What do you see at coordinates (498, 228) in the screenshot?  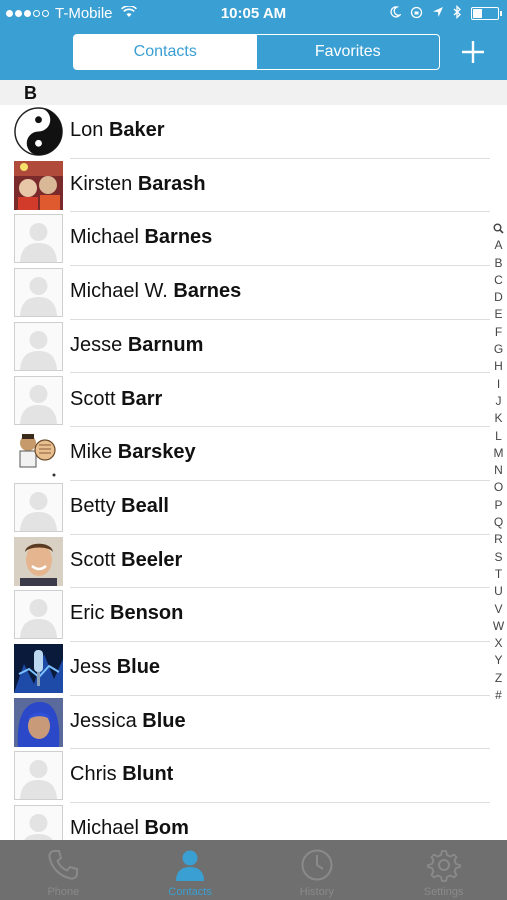 I see `index-search-icon` at bounding box center [498, 228].